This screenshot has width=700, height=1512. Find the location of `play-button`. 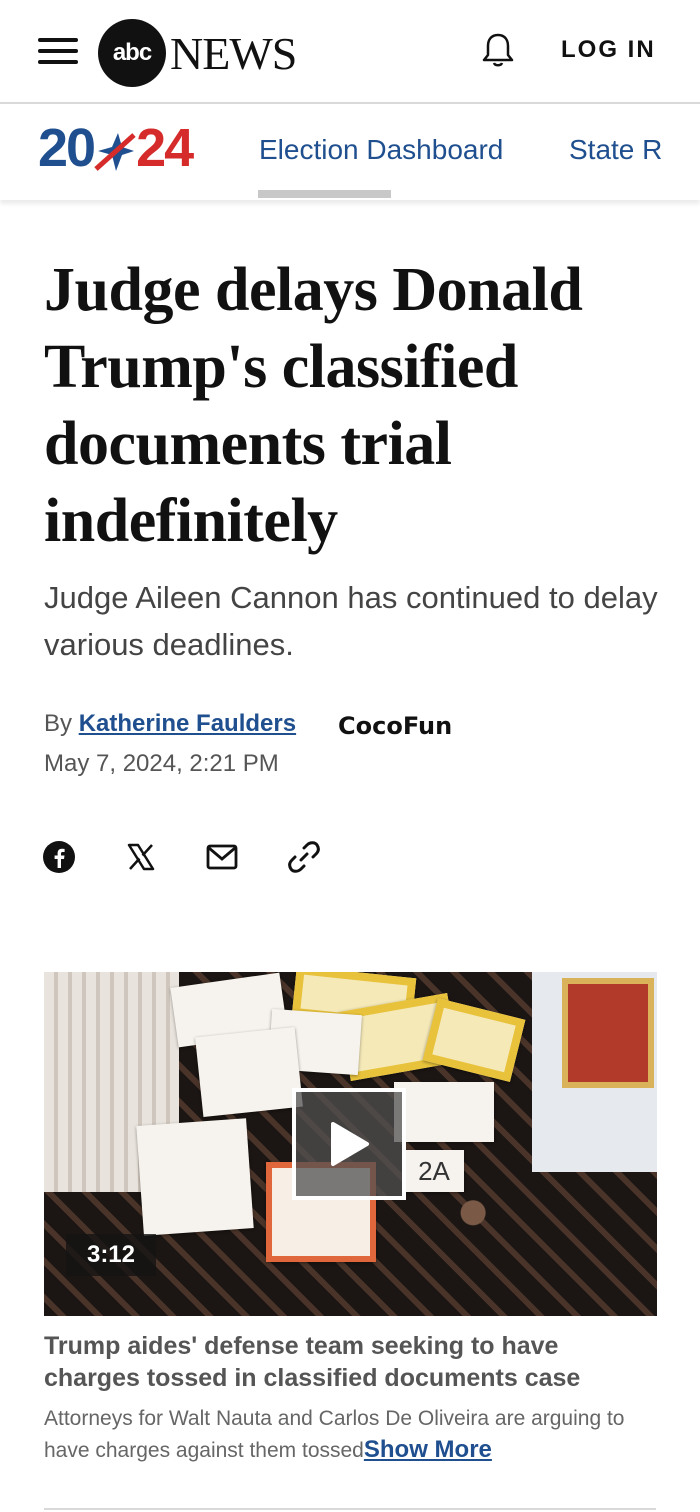

play-button is located at coordinates (349, 1144).